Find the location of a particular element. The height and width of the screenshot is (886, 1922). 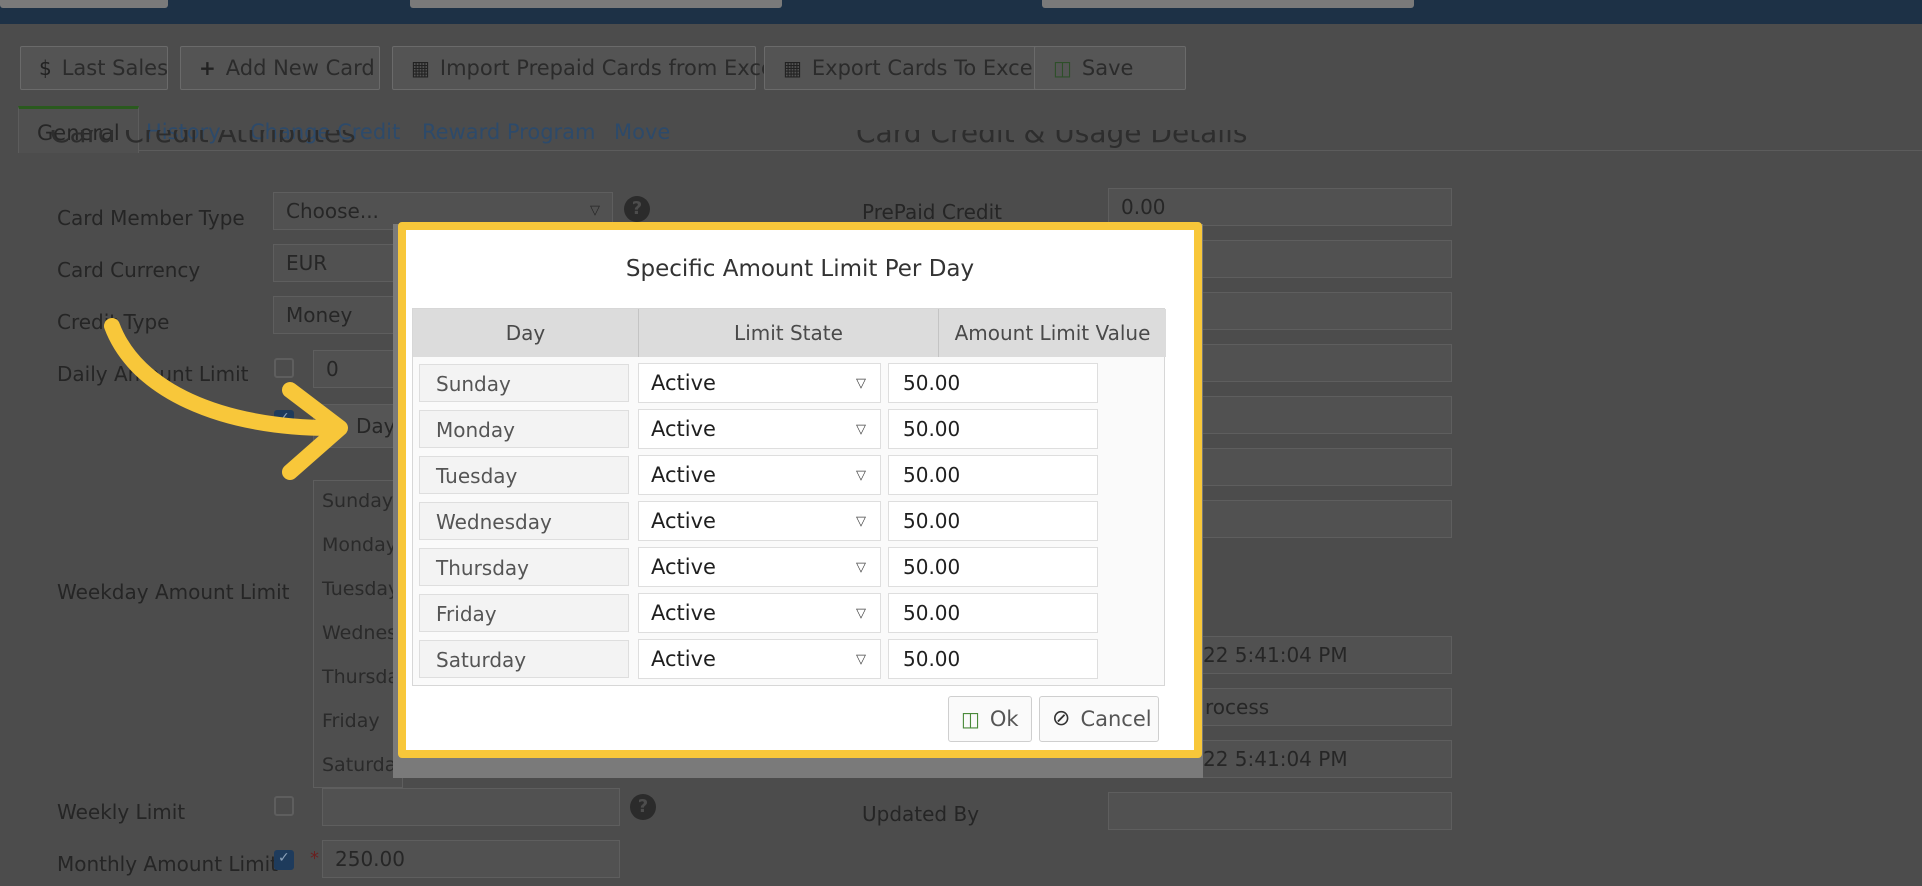

last-sales-label: Last Sales is located at coordinates (115, 68).